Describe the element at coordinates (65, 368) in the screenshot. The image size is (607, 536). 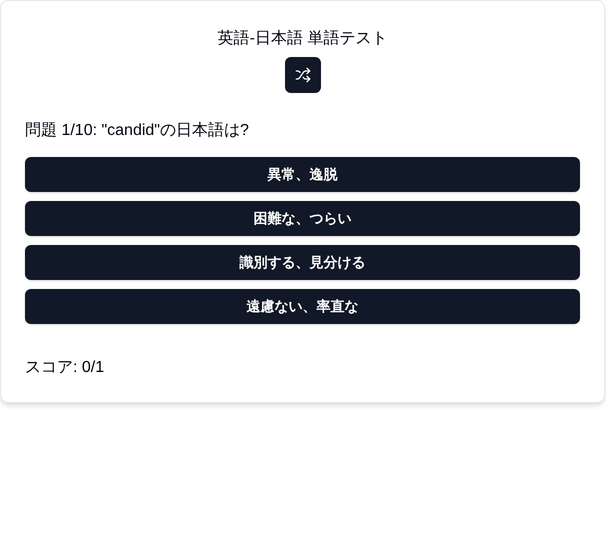
I see `score-text: スコア: 0/1` at that location.